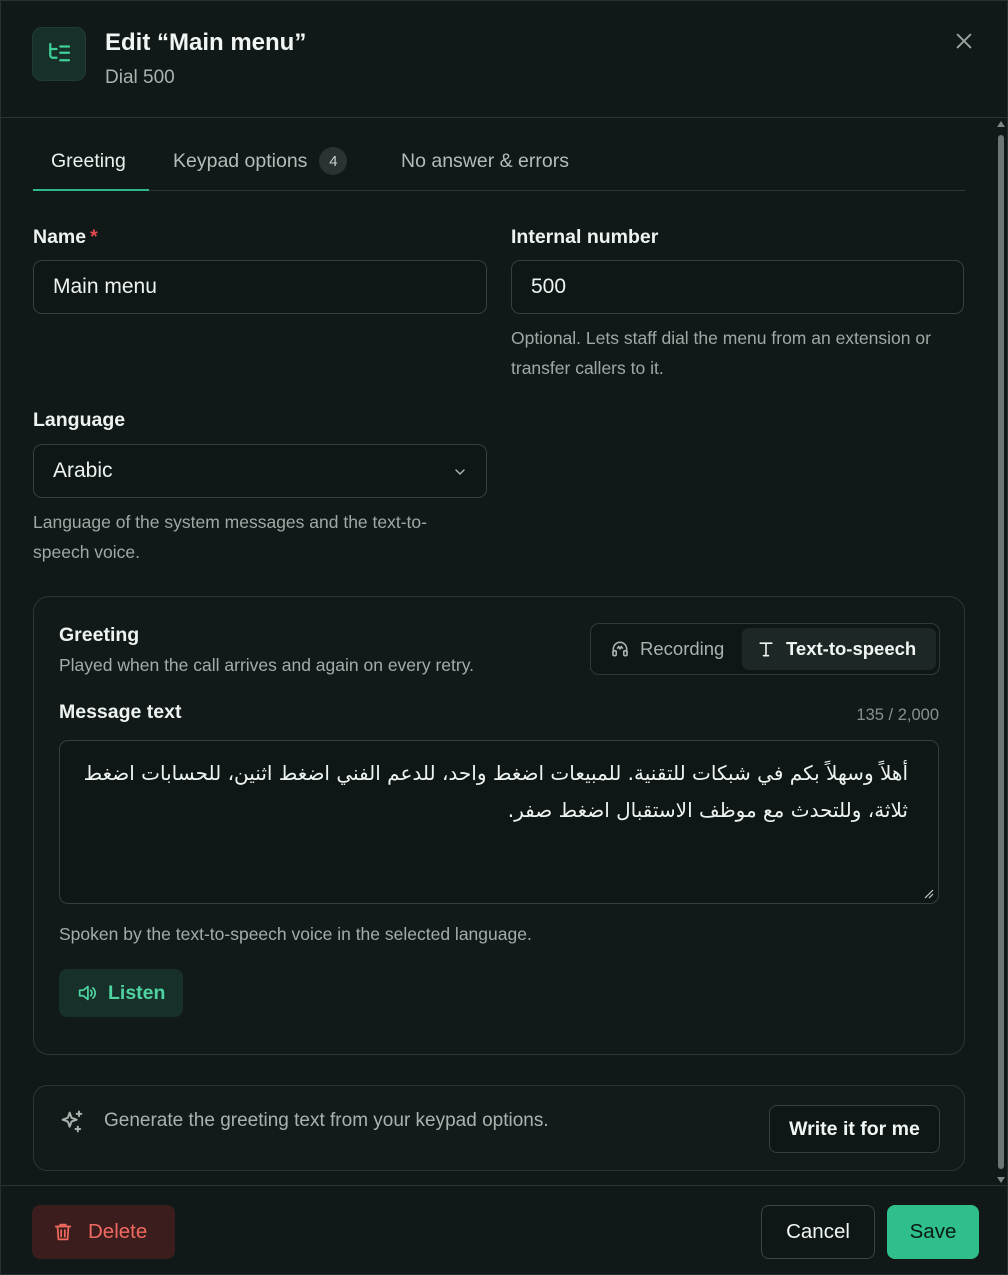  What do you see at coordinates (137, 992) in the screenshot?
I see `listen-button-label: Listen` at bounding box center [137, 992].